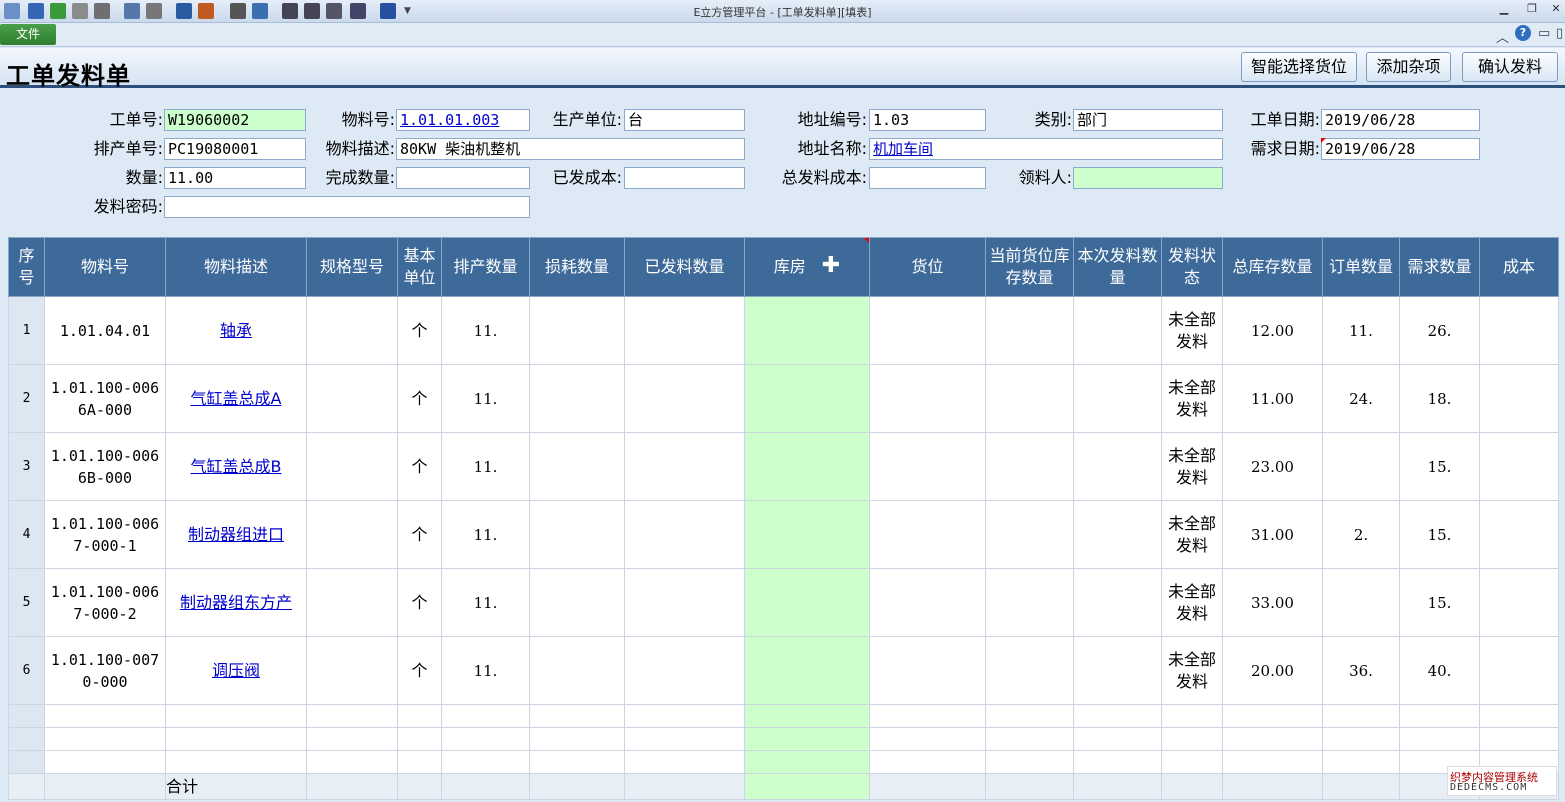 Image resolution: width=1565 pixels, height=802 pixels. What do you see at coordinates (1272, 330) in the screenshot?
I see `total-stock-cell: 12.00` at bounding box center [1272, 330].